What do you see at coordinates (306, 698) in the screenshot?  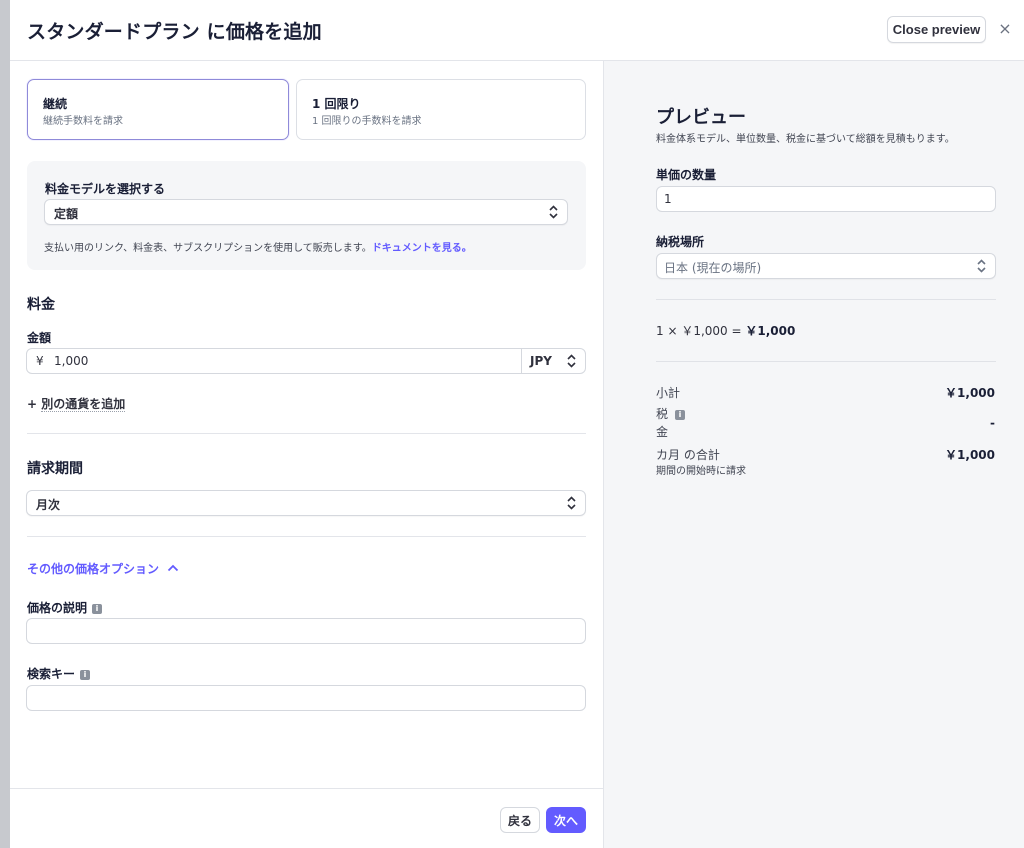 I see `lookup-key-input` at bounding box center [306, 698].